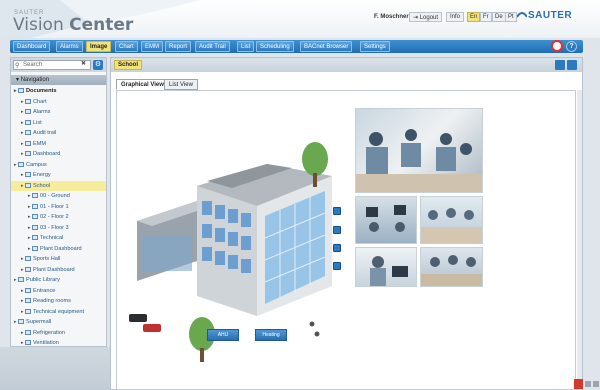 This screenshot has width=600, height=390. What do you see at coordinates (178, 46) in the screenshot?
I see `menu-report: Report` at bounding box center [178, 46].